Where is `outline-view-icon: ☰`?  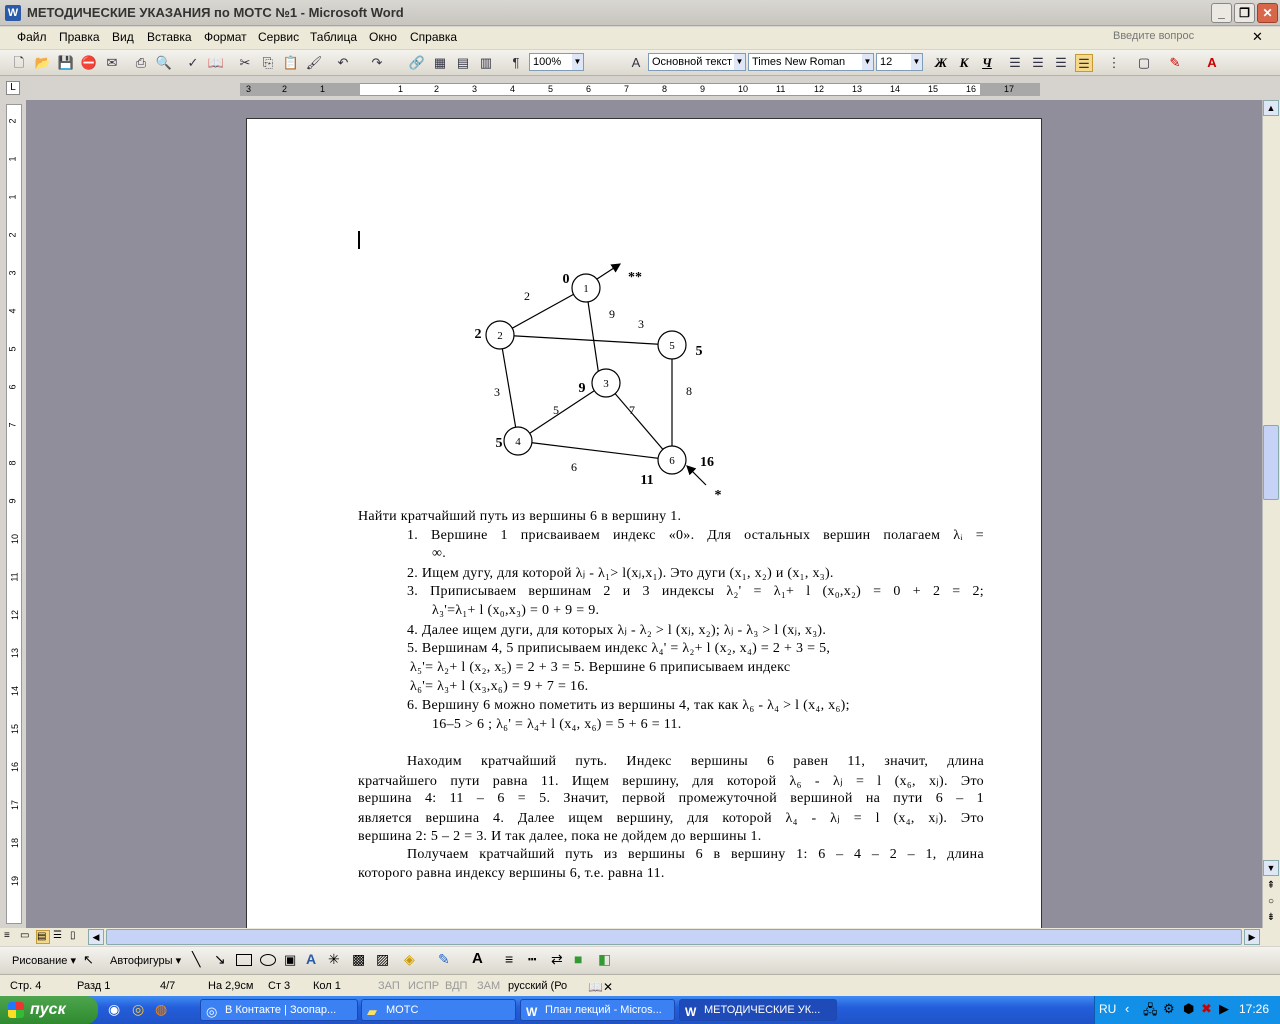 outline-view-icon: ☰ is located at coordinates (60, 937).